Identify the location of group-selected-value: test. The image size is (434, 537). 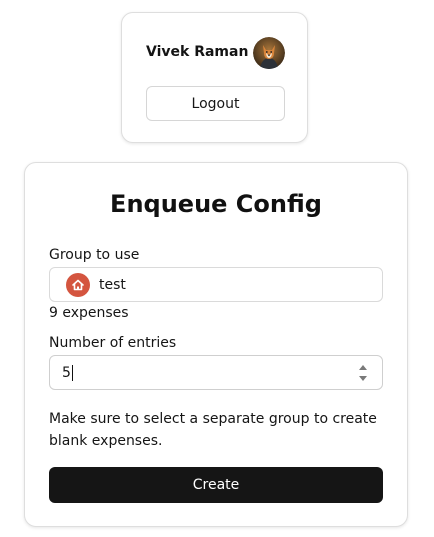
(112, 284).